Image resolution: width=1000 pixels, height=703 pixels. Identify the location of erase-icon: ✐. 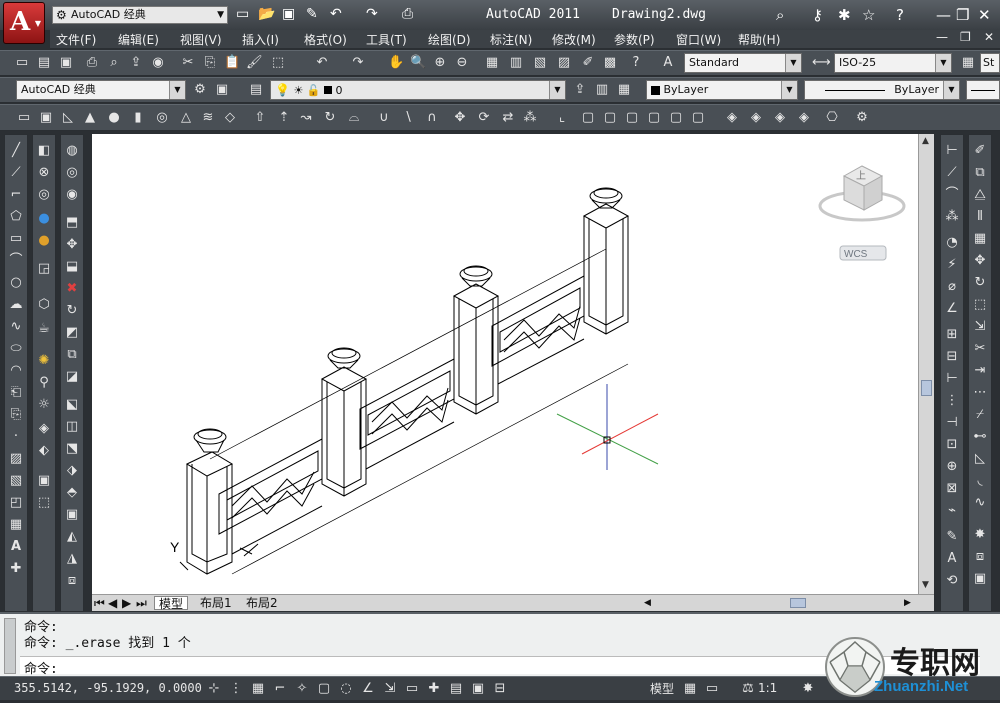
(980, 151).